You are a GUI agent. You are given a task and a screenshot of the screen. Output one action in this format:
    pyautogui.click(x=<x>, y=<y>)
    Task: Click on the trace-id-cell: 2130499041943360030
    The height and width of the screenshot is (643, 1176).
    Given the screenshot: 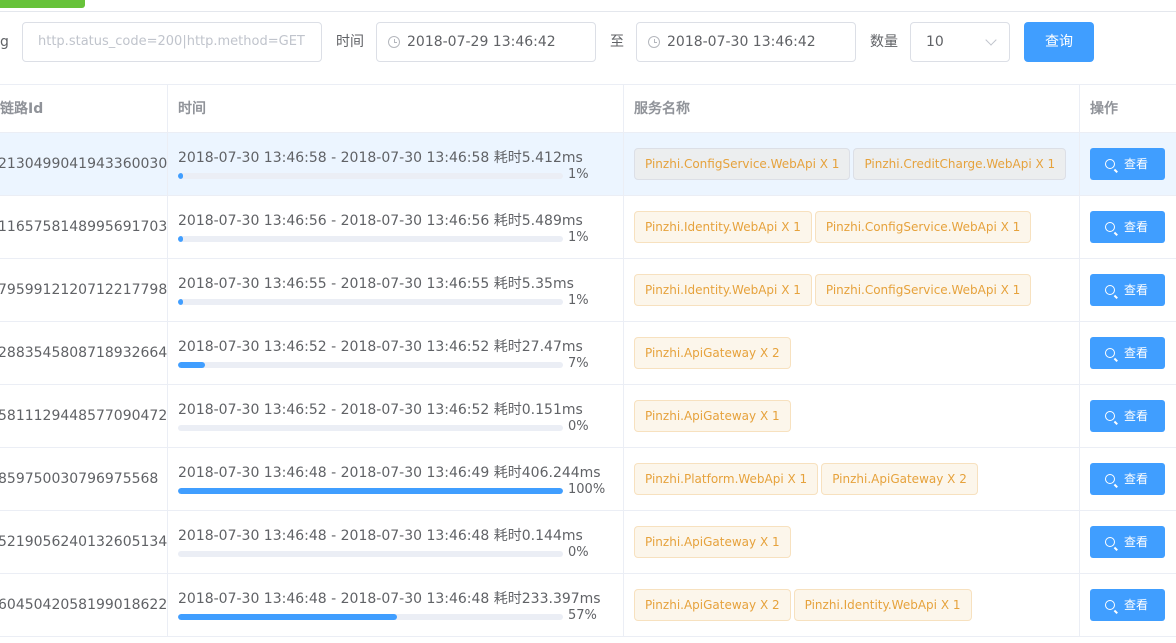 What is the action you would take?
    pyautogui.click(x=84, y=164)
    